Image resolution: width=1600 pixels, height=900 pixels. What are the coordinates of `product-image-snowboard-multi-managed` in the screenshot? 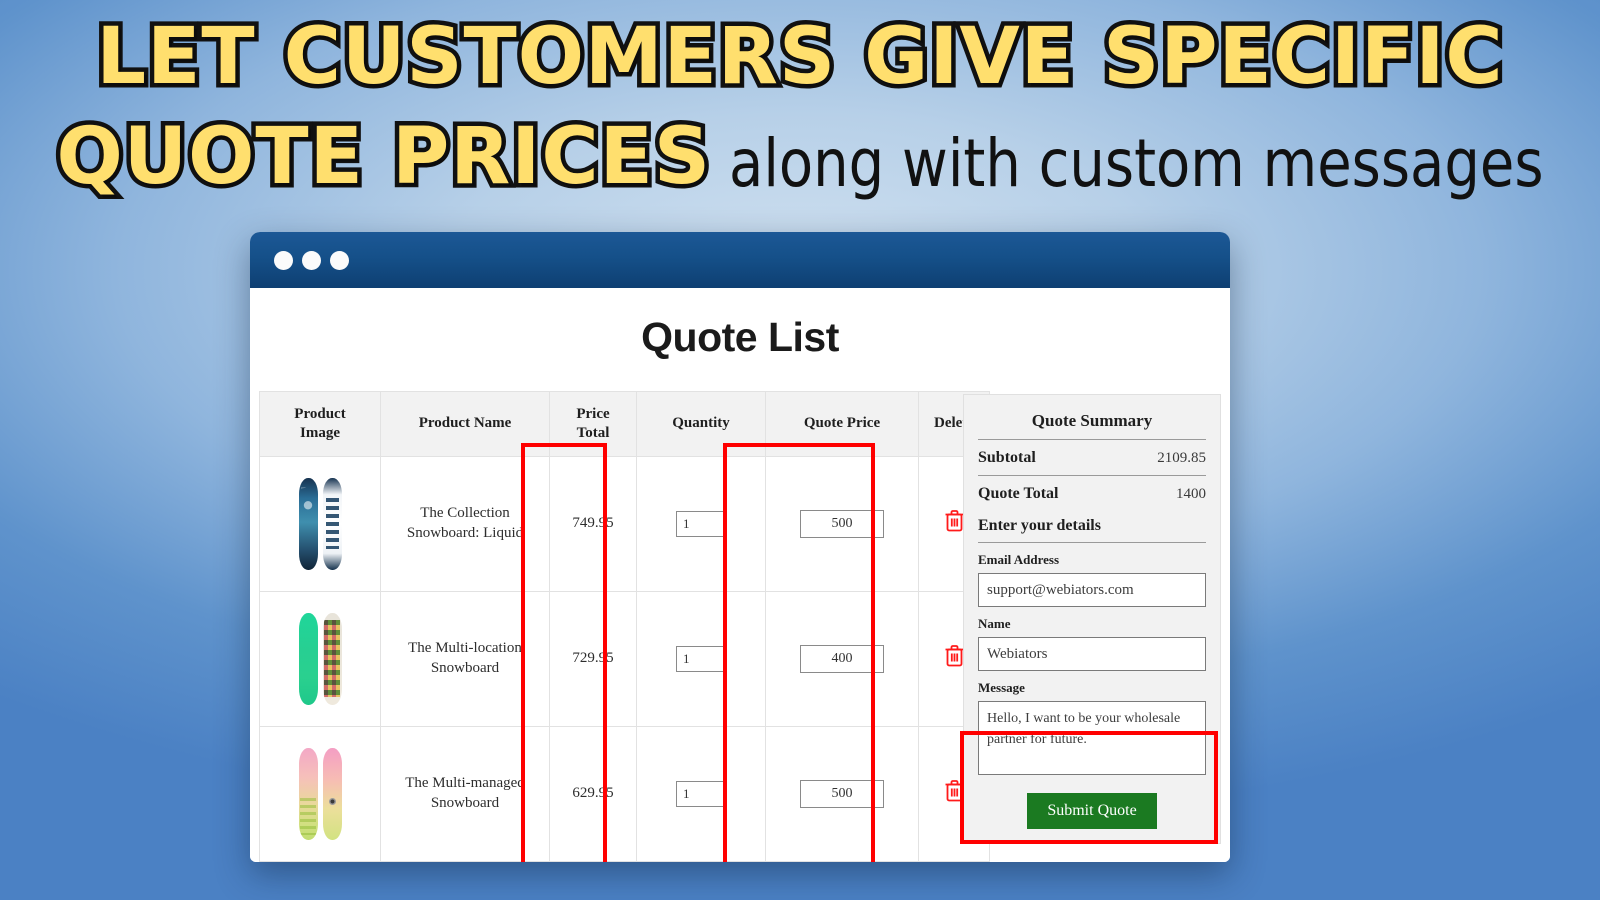 It's located at (320, 793).